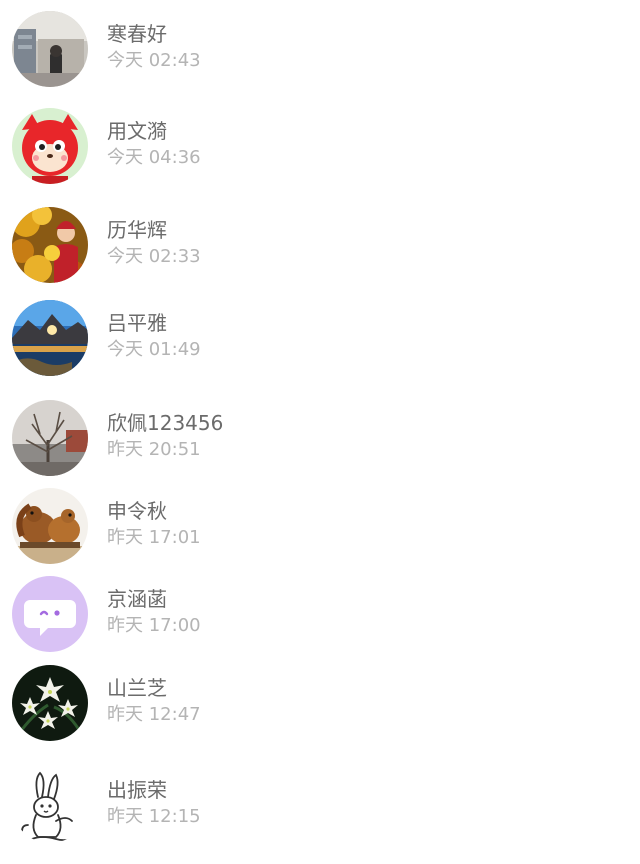 The image size is (640, 864). What do you see at coordinates (154, 157) in the screenshot?
I see `message-time: 今天 04:36` at bounding box center [154, 157].